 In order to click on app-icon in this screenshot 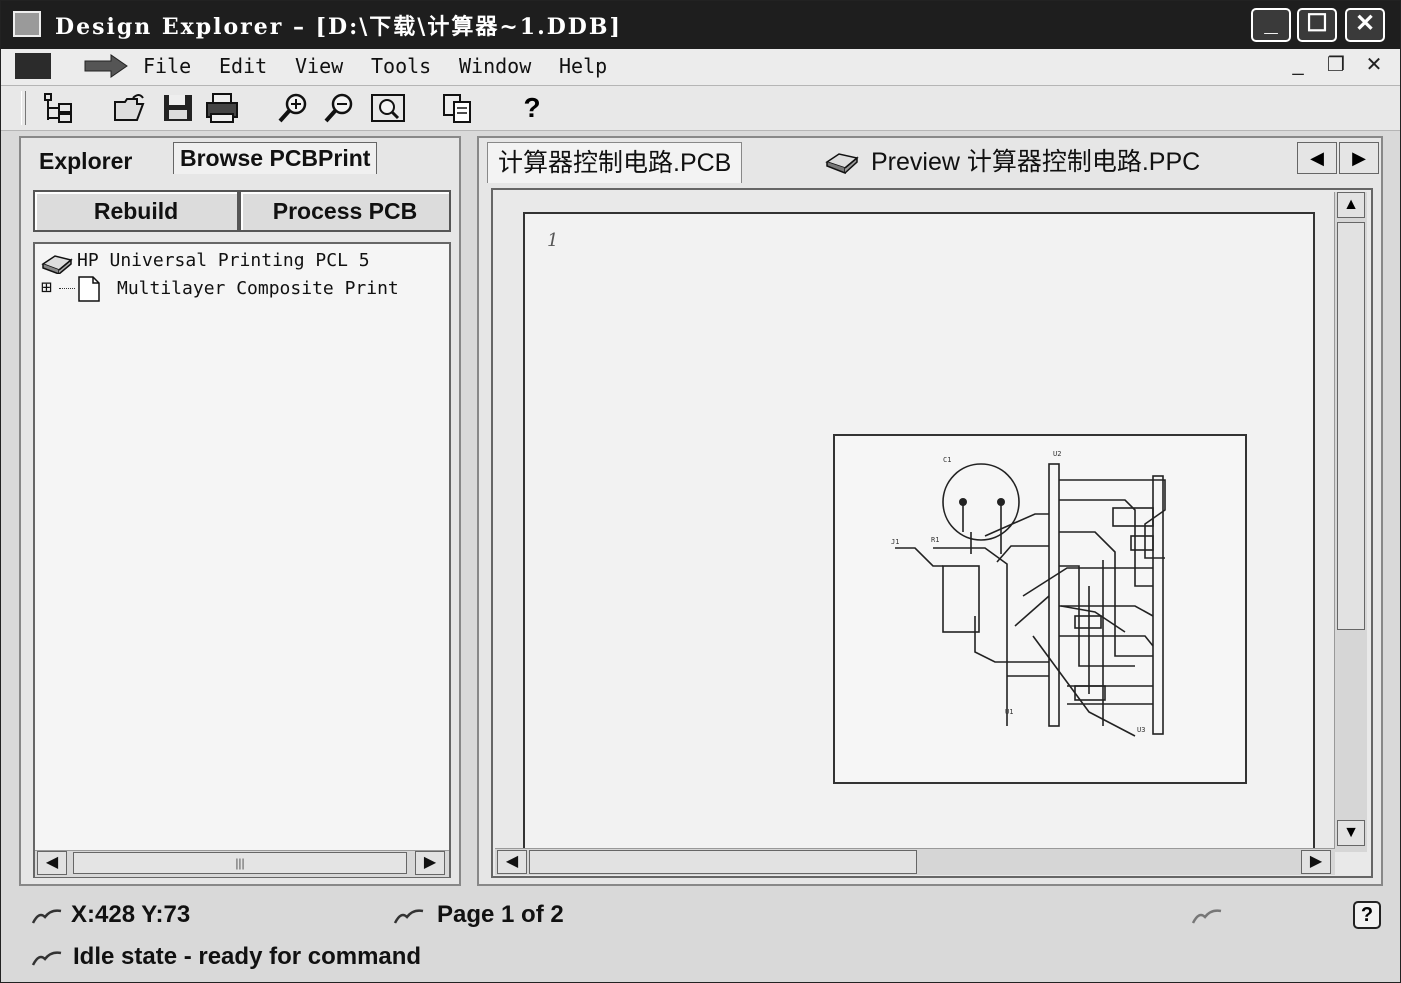, I will do `click(27, 24)`.